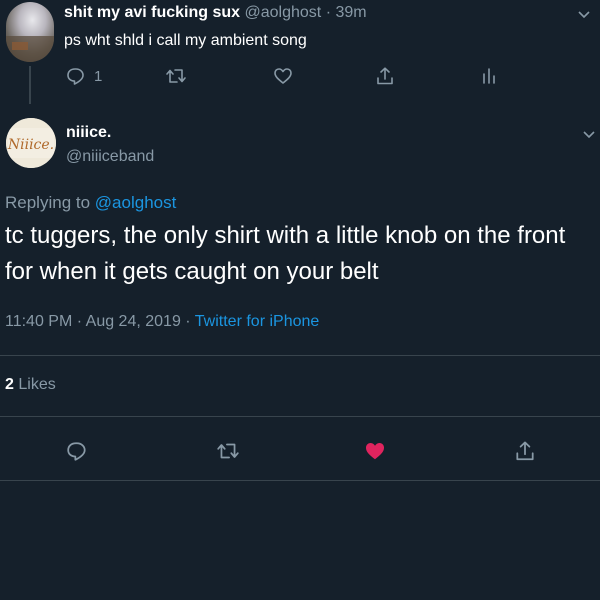 This screenshot has width=600, height=600. What do you see at coordinates (98, 76) in the screenshot?
I see `parent-reply-count: 1` at bounding box center [98, 76].